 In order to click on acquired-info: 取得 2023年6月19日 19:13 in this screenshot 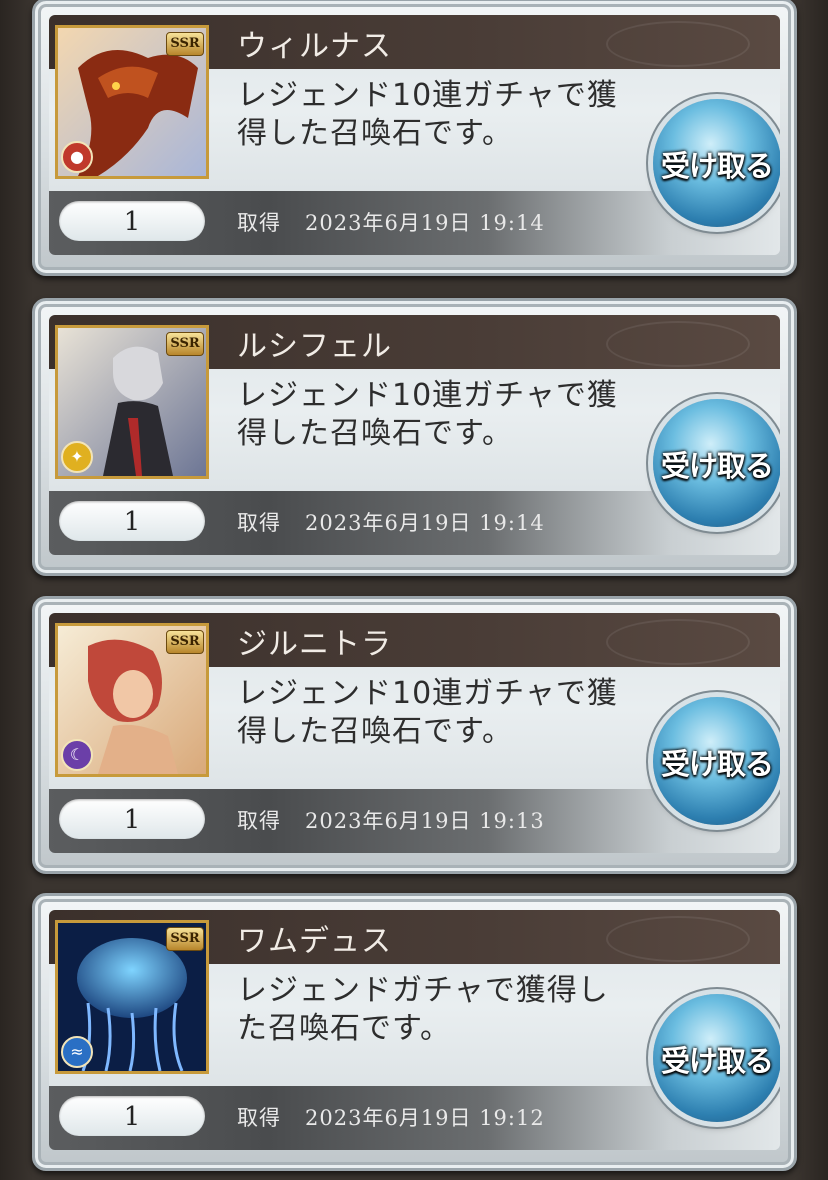, I will do `click(391, 820)`.